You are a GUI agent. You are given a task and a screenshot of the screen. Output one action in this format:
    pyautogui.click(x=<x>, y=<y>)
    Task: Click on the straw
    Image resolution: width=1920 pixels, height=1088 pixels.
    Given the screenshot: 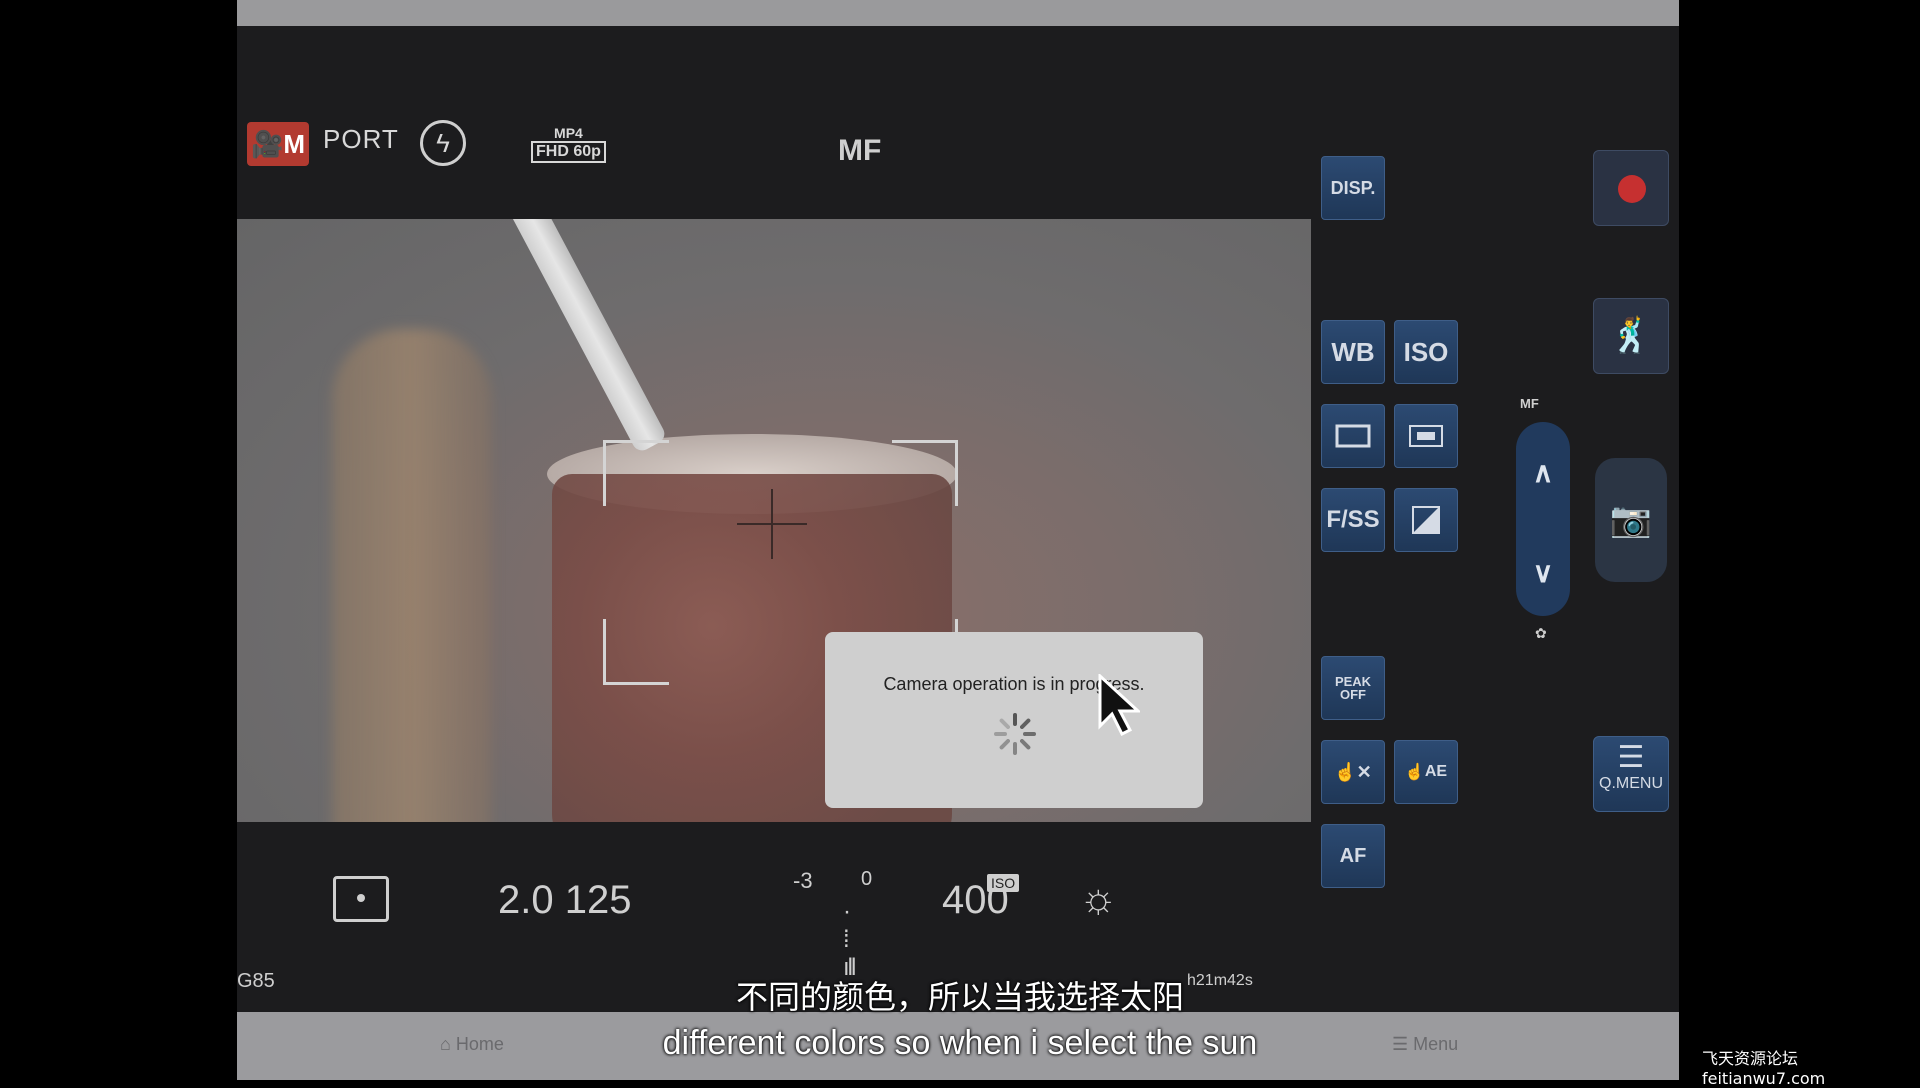 What is the action you would take?
    pyautogui.click(x=582, y=336)
    